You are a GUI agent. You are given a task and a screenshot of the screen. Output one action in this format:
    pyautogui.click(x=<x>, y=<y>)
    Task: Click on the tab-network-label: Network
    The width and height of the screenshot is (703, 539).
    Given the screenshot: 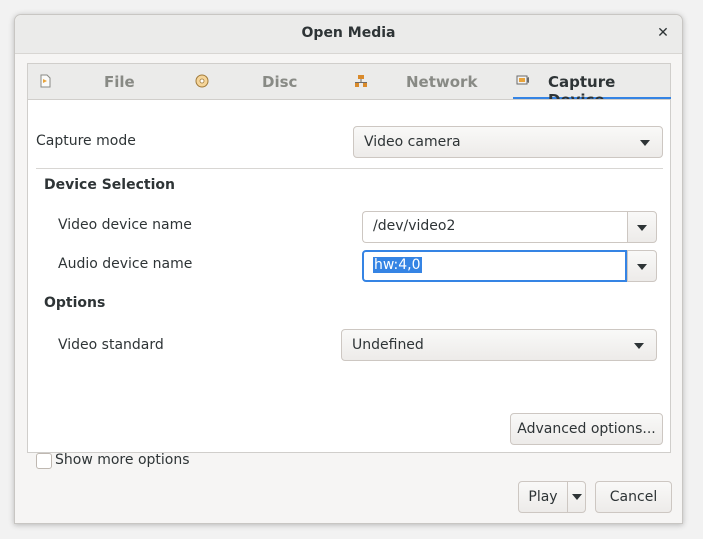 What is the action you would take?
    pyautogui.click(x=442, y=82)
    